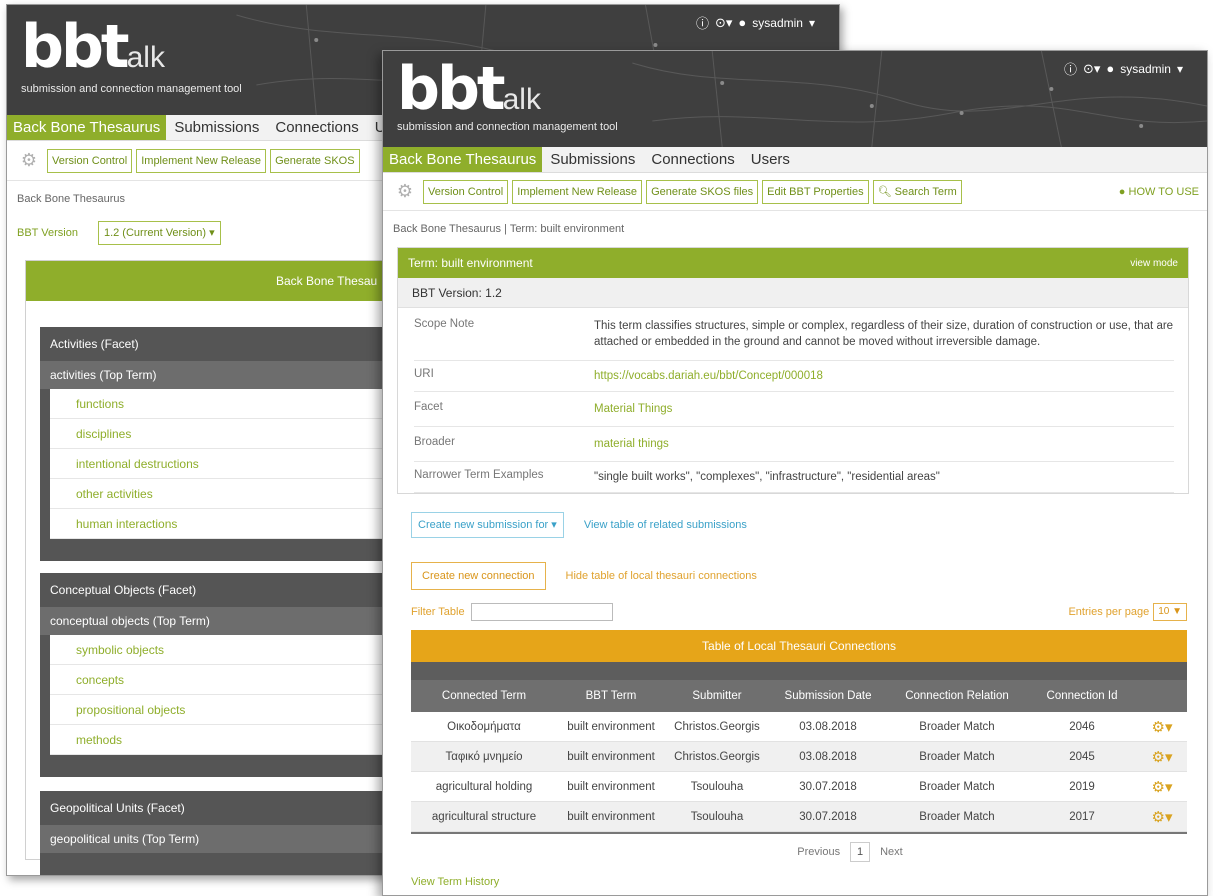 The image size is (1213, 896). Describe the element at coordinates (541, 612) in the screenshot. I see `filter-input` at that location.